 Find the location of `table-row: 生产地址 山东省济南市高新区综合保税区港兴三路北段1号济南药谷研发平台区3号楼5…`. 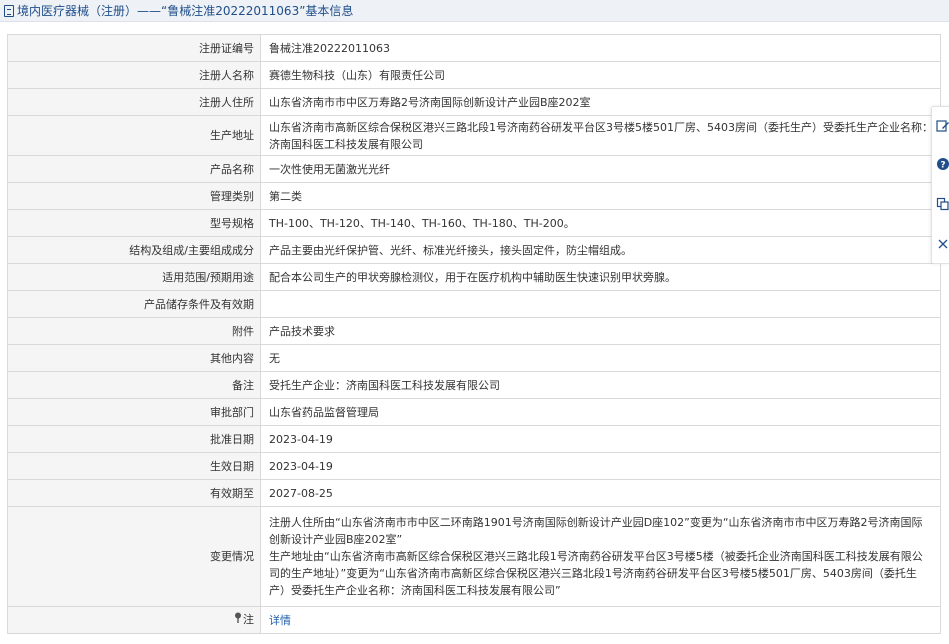

table-row: 生产地址 山东省济南市高新区综合保税区港兴三路北段1号济南药谷研发平台区3号楼5… is located at coordinates (474, 135).